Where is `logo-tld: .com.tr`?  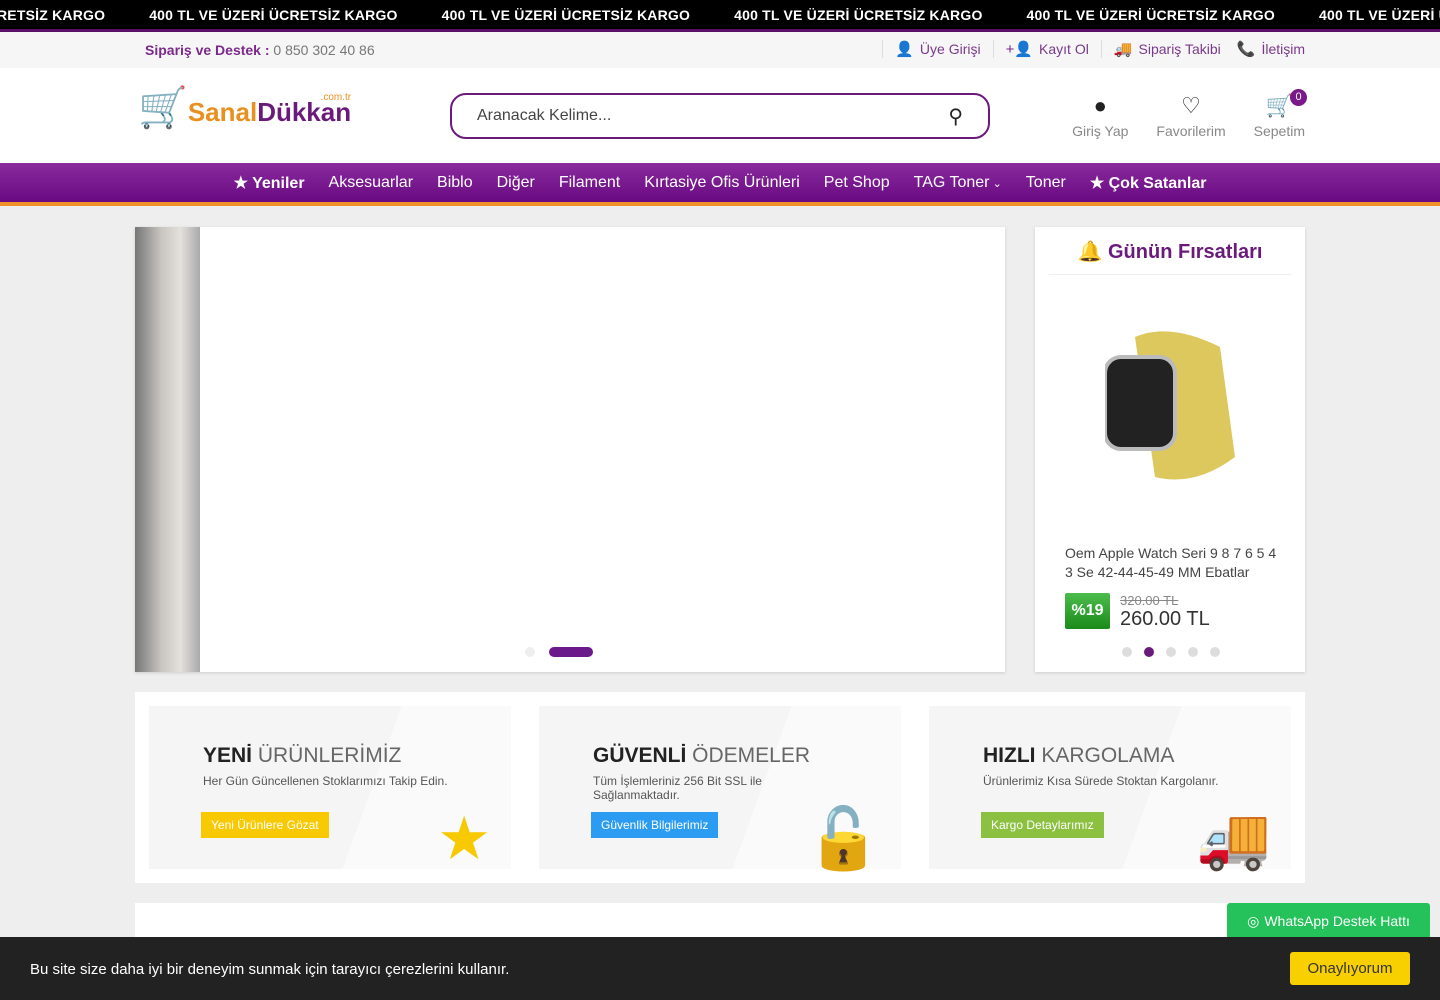 logo-tld: .com.tr is located at coordinates (336, 97).